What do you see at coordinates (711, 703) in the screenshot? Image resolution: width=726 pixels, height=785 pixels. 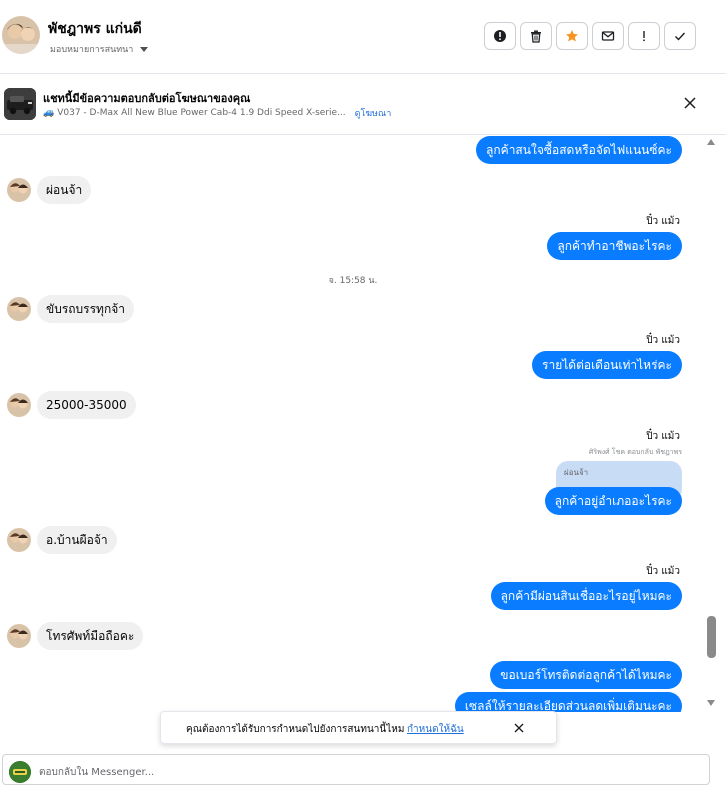 I see `scroll-down-arrow-icon` at bounding box center [711, 703].